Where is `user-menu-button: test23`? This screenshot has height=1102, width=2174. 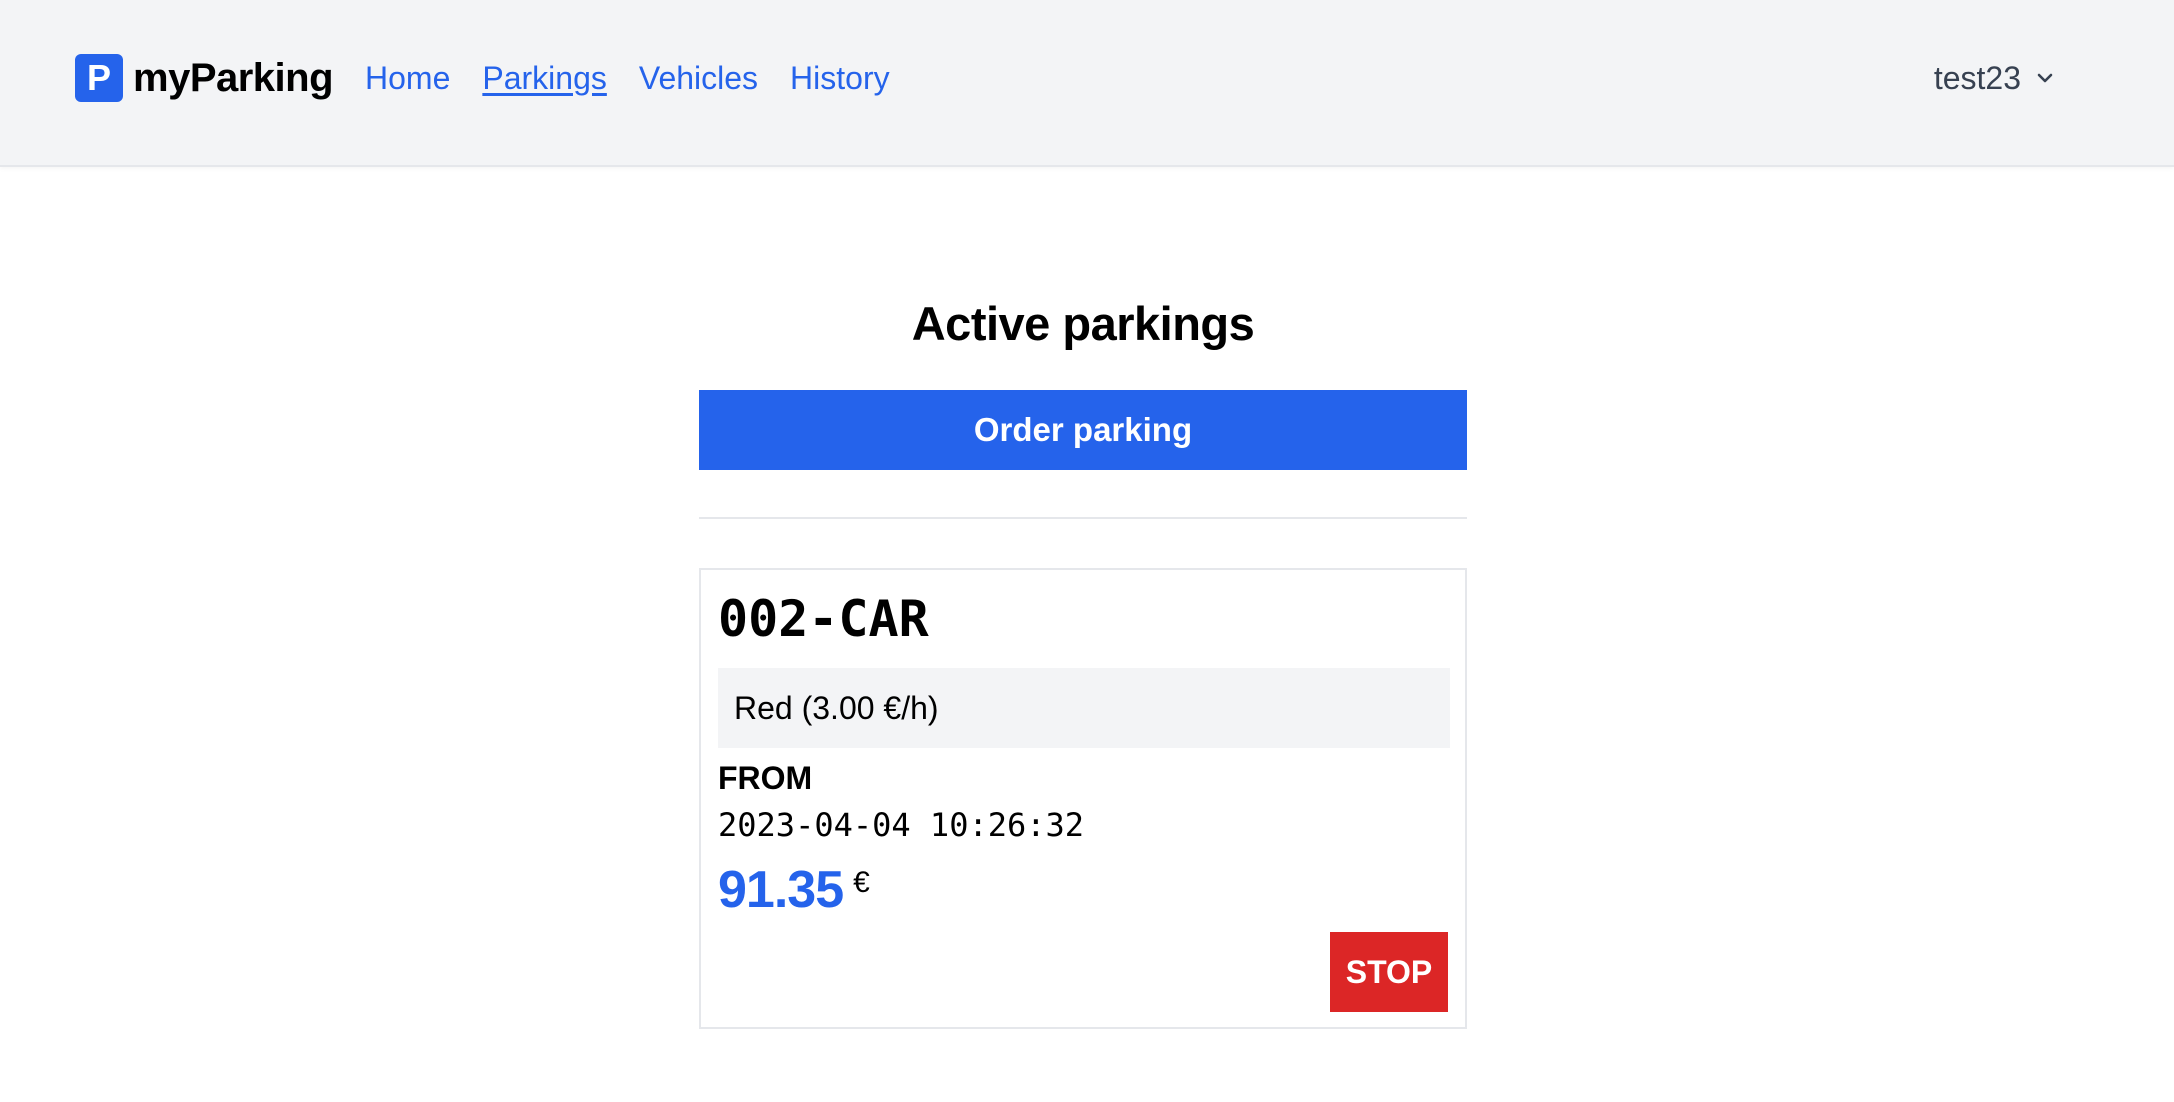 user-menu-button: test23 is located at coordinates (1994, 78).